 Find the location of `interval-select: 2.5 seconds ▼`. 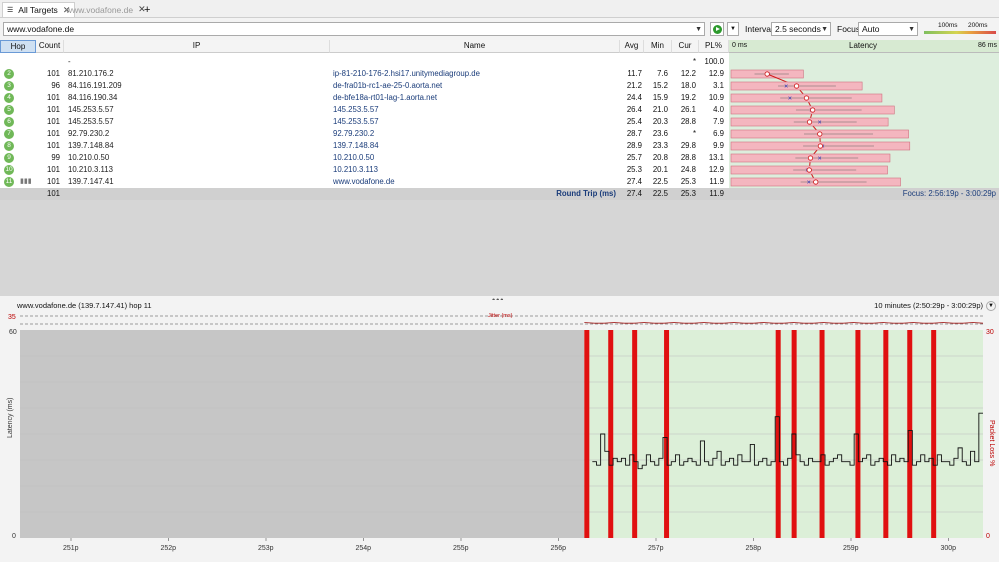

interval-select: 2.5 seconds ▼ is located at coordinates (801, 29).